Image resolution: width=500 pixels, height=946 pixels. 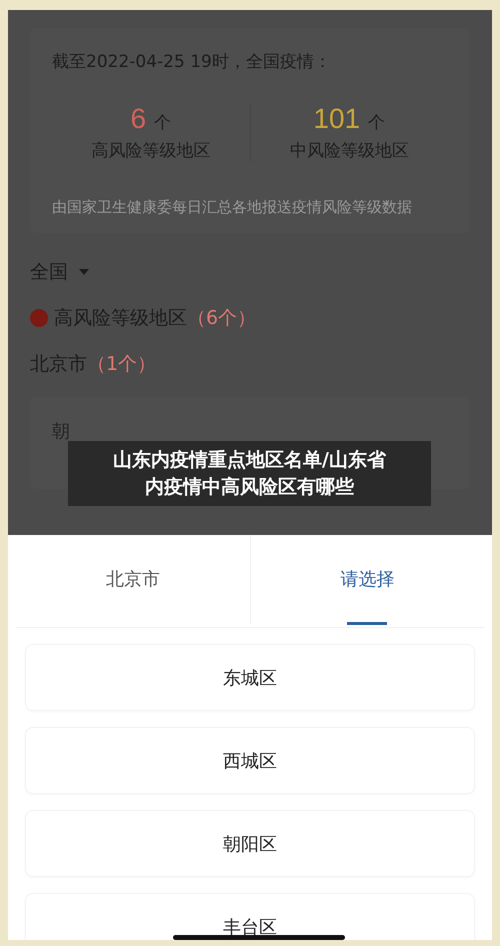 I want to click on district-option: 丰台区, so click(x=250, y=916).